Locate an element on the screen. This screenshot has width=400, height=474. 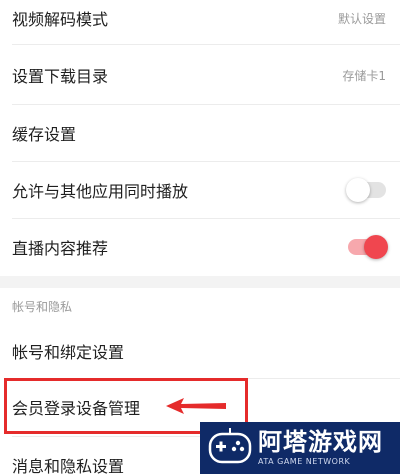
account-binding-settings-row: 帐号和绑定设置 is located at coordinates (200, 351).